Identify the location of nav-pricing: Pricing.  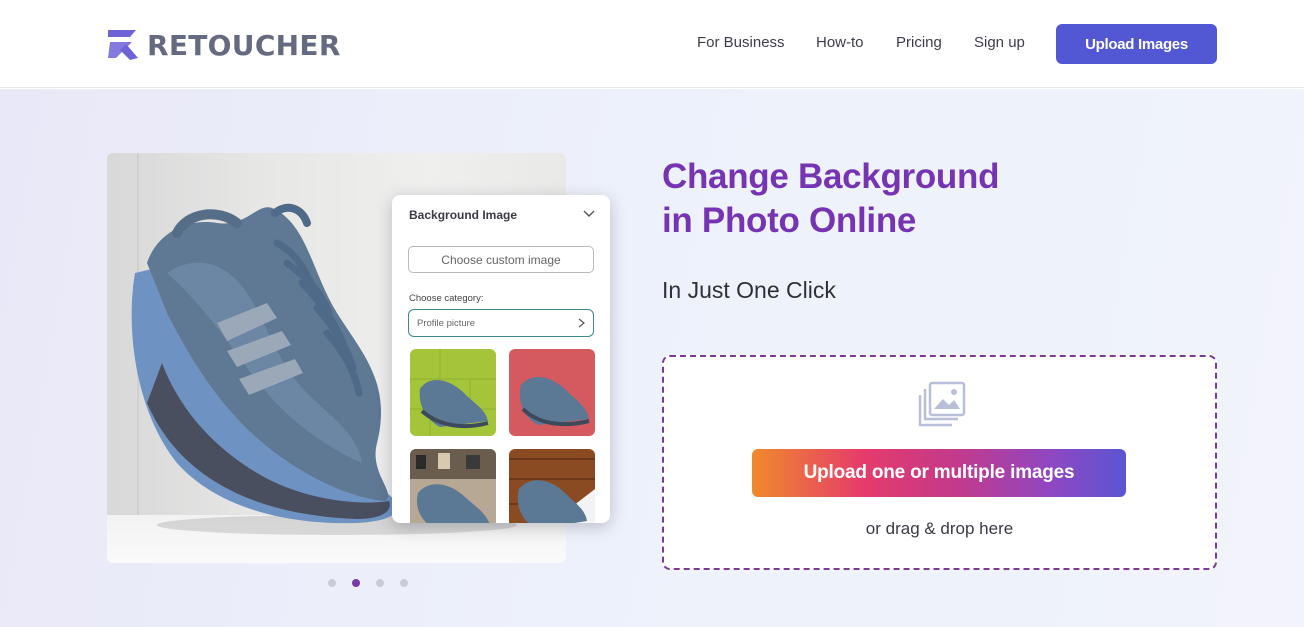
(919, 42).